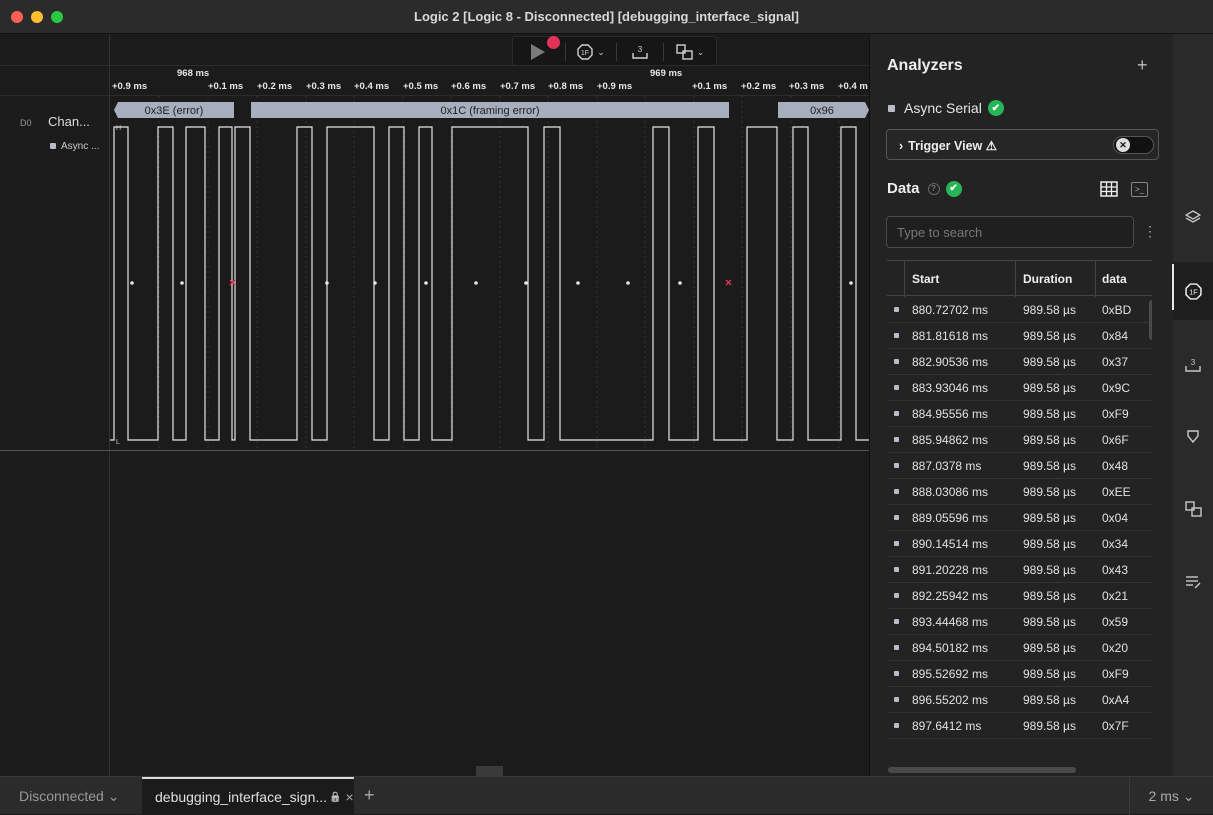  Describe the element at coordinates (950, 544) in the screenshot. I see `cell-start: 890.14514 ms` at that location.